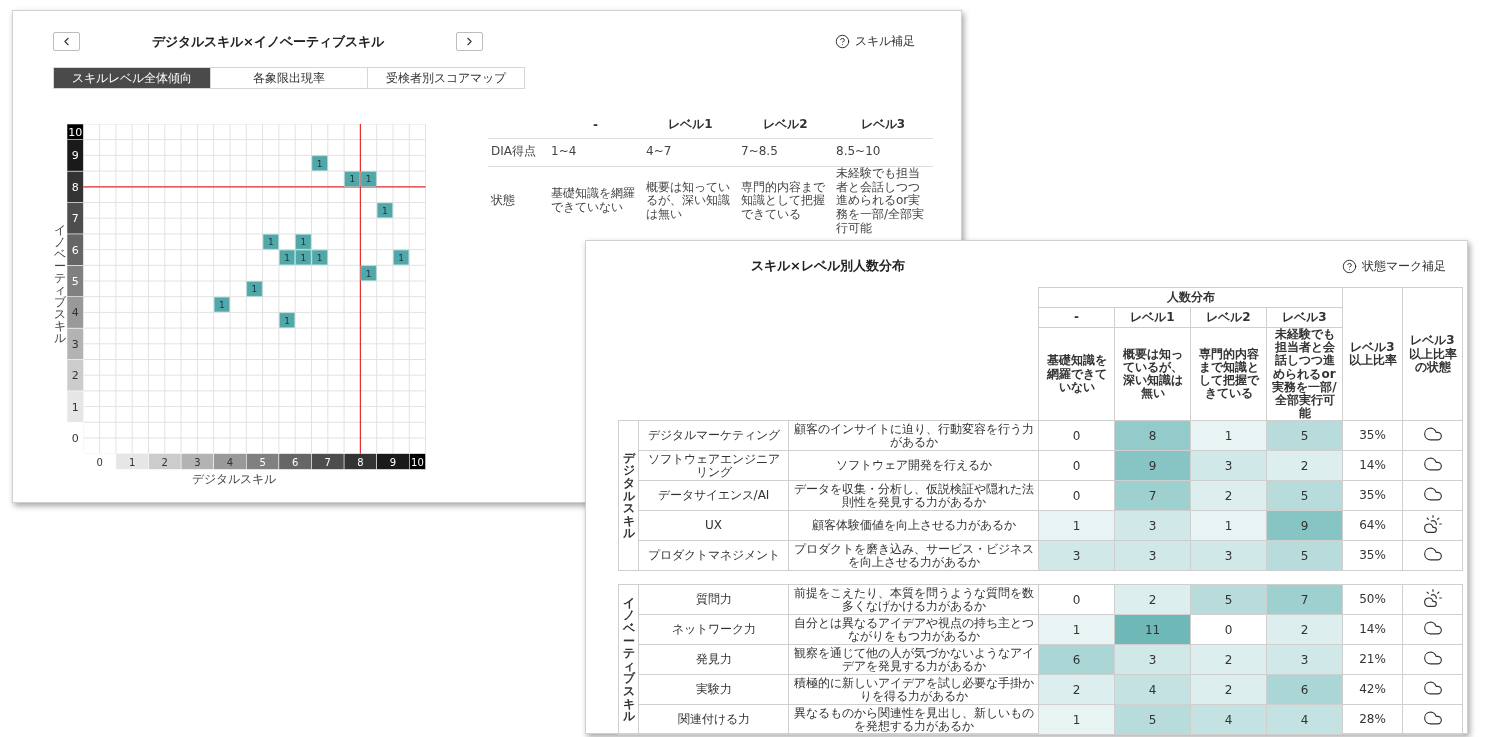 The image size is (1505, 737). What do you see at coordinates (595, 152) in the screenshot?
I see `table-cell: 1~4` at bounding box center [595, 152].